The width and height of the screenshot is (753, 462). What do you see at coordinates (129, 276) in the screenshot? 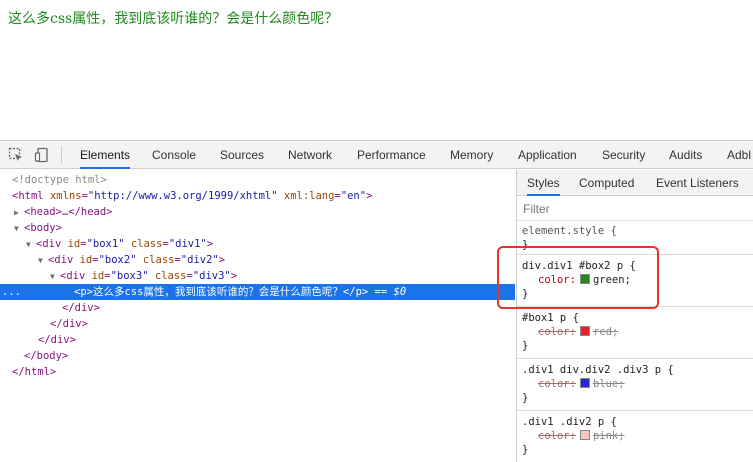
I see `div3-id: "box3"` at bounding box center [129, 276].